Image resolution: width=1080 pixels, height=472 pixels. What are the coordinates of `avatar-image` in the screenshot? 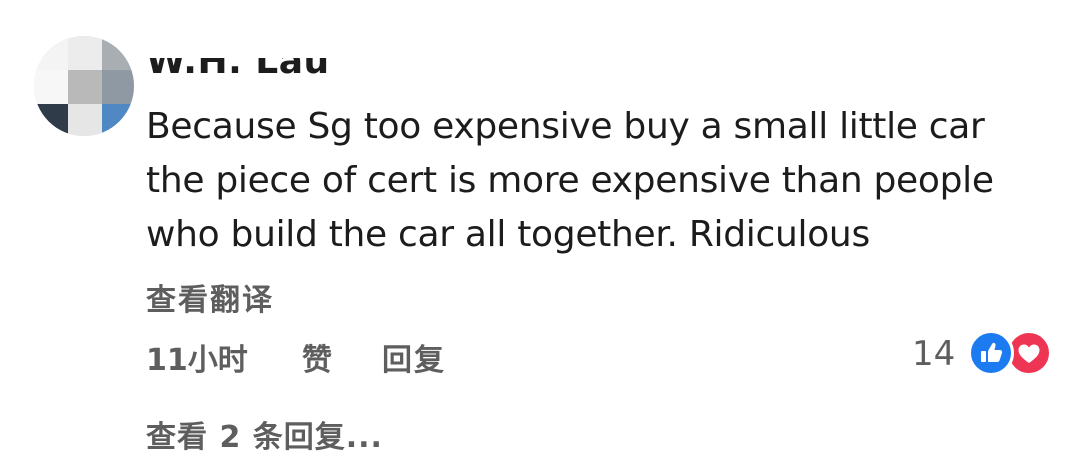 It's located at (84, 86).